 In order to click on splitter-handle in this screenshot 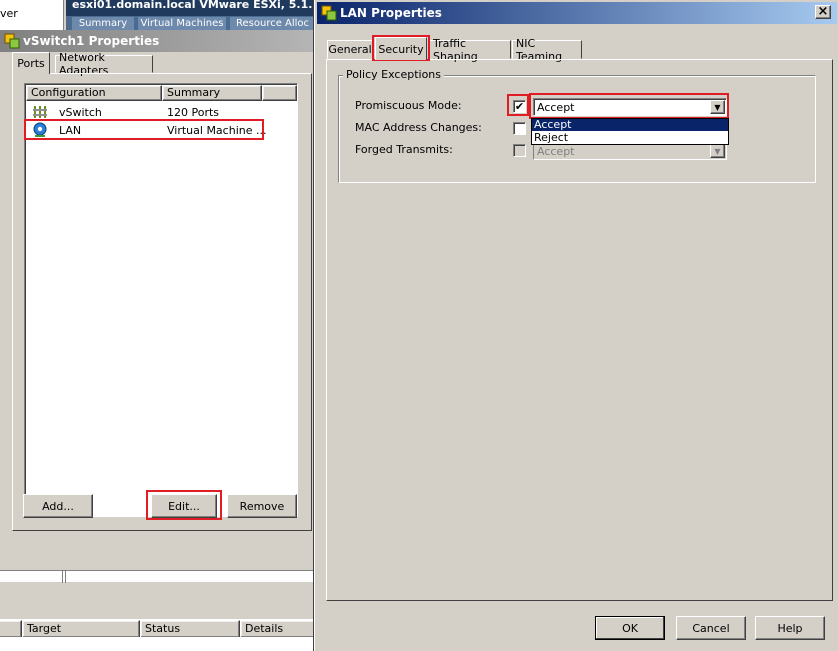, I will do `click(64, 577)`.